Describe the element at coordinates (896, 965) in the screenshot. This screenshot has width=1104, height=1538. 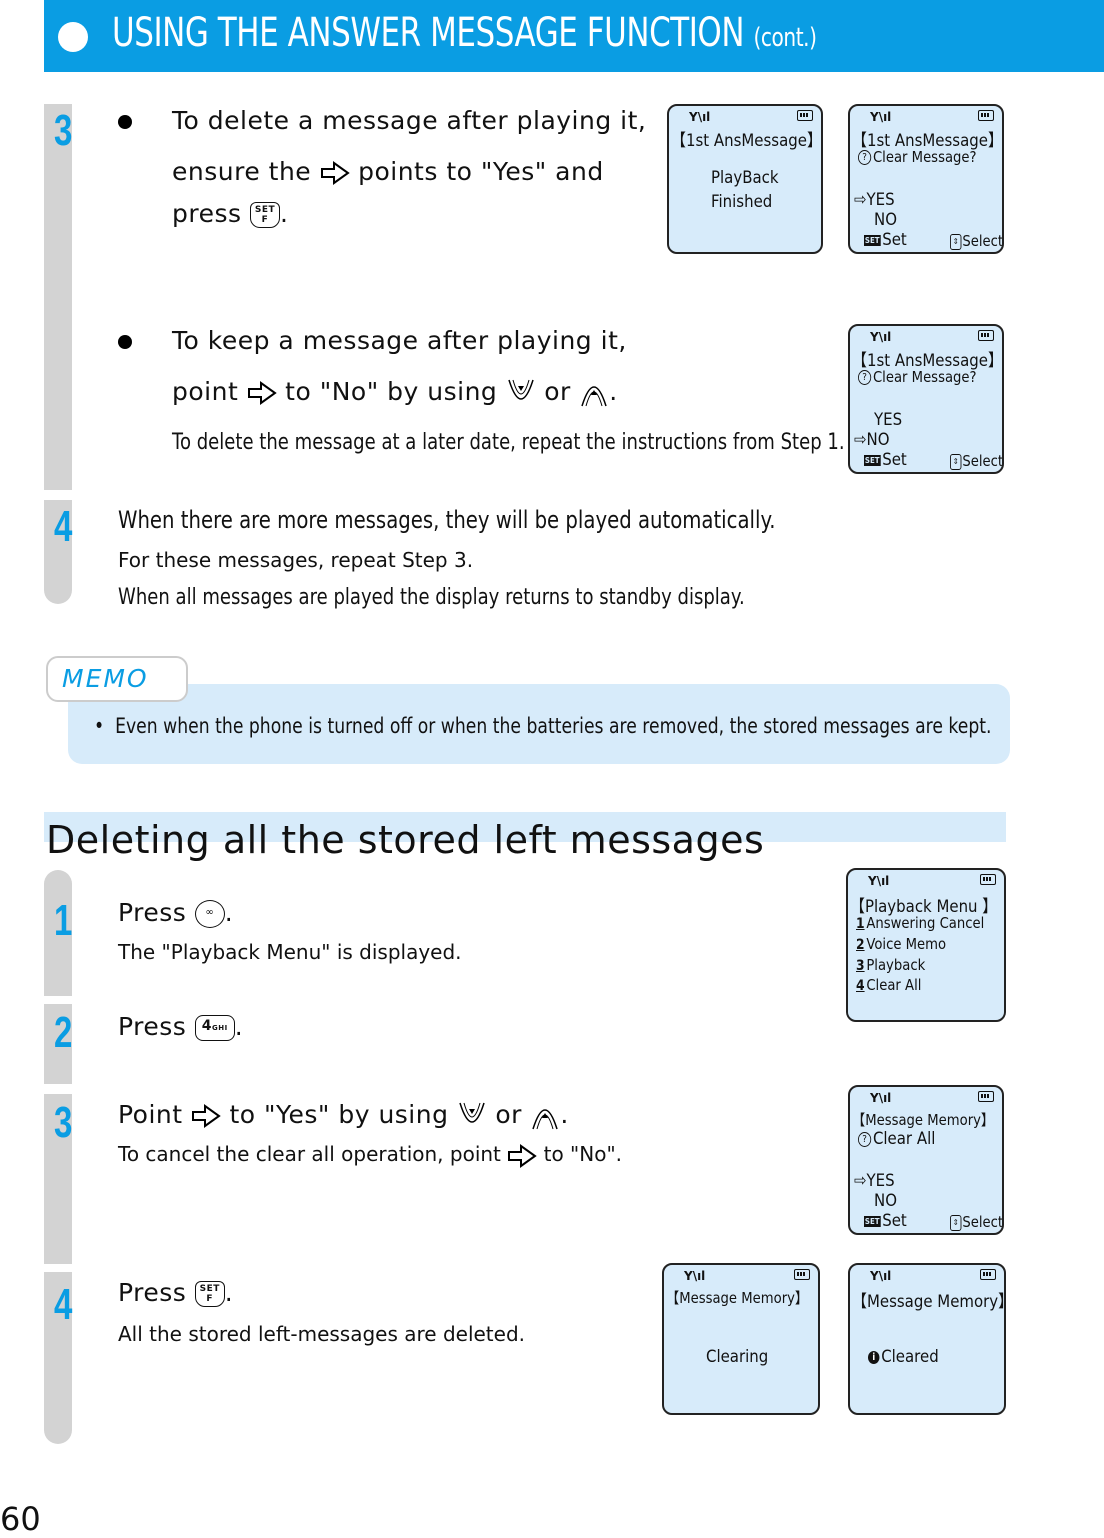
I see `menu-item-label: Playback` at that location.